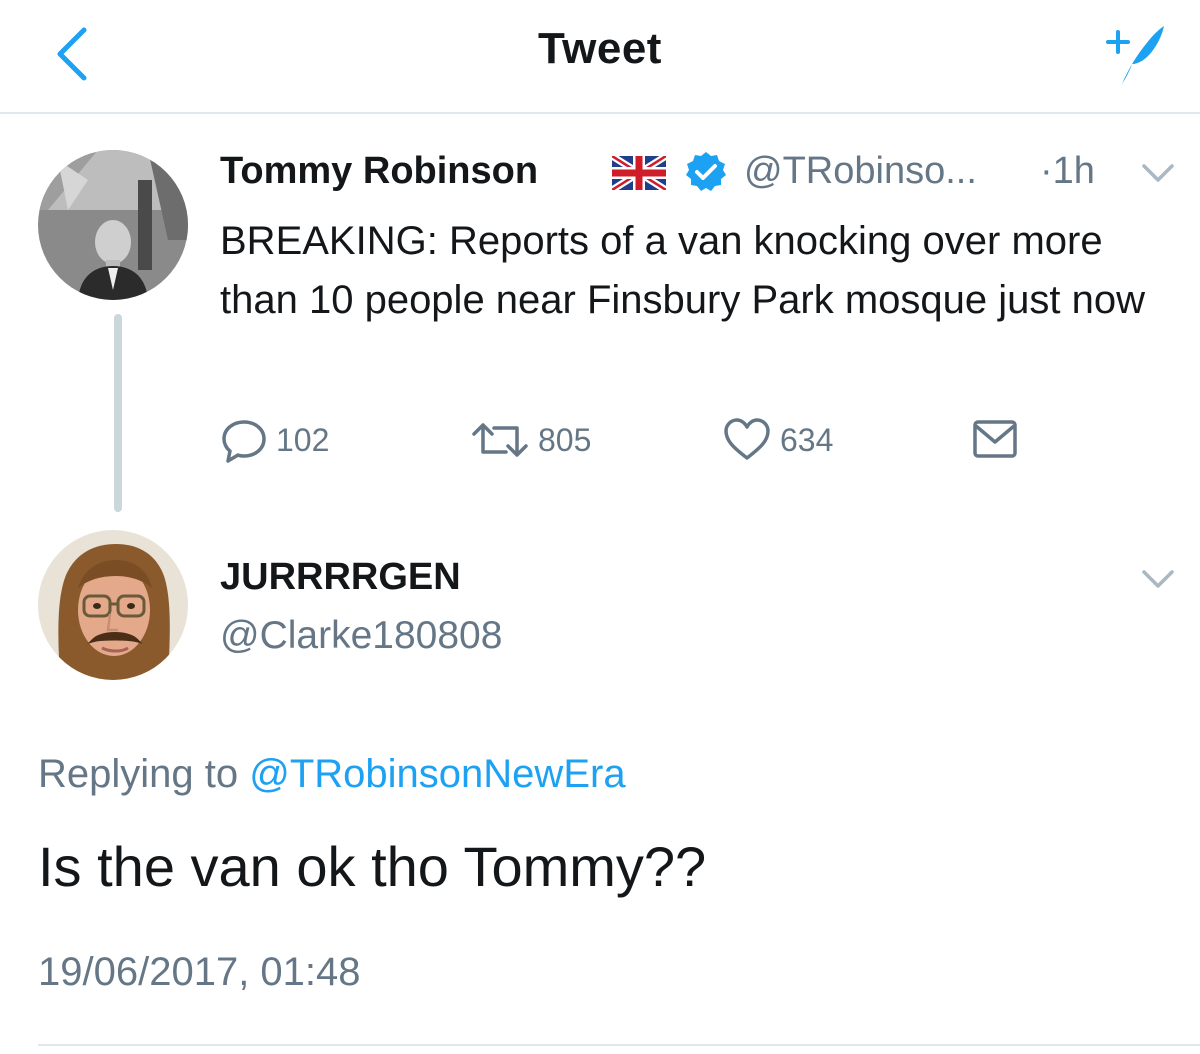 This screenshot has width=1200, height=1054. I want to click on reply-count: 102, so click(303, 439).